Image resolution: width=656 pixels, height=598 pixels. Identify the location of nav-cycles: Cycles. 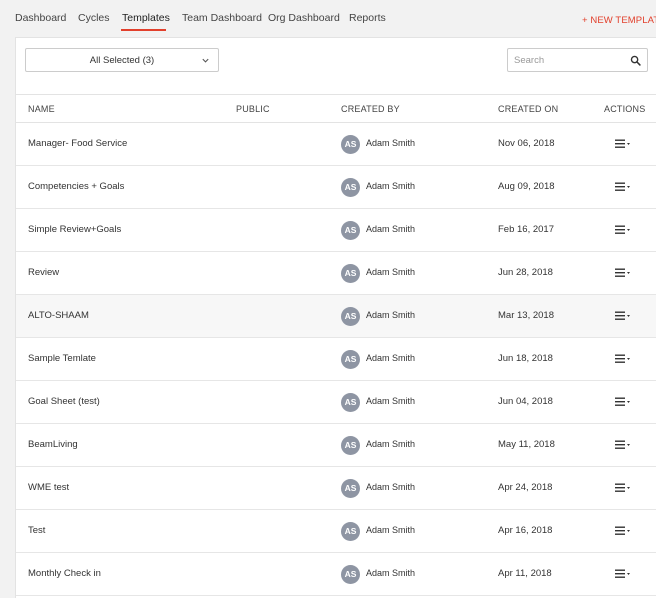
(94, 18).